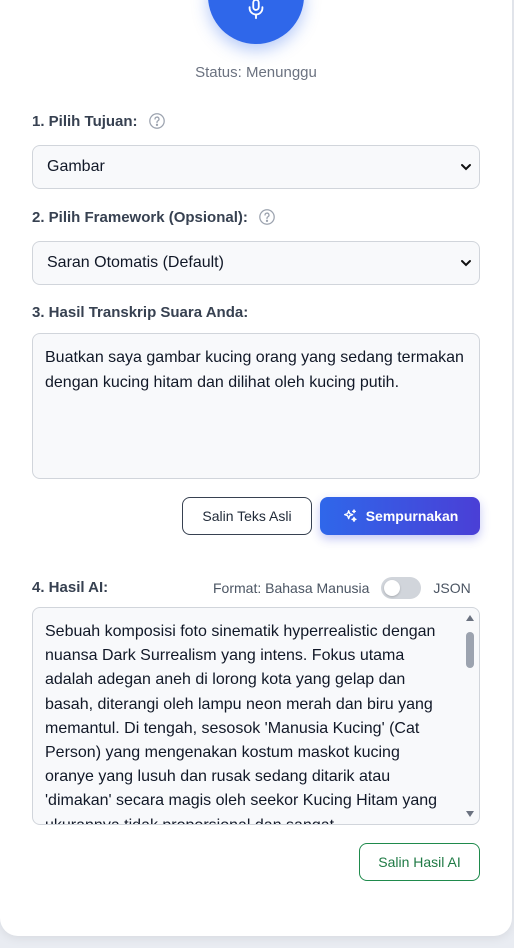  What do you see at coordinates (256, 167) in the screenshot?
I see `purpose-select: Gambar` at bounding box center [256, 167].